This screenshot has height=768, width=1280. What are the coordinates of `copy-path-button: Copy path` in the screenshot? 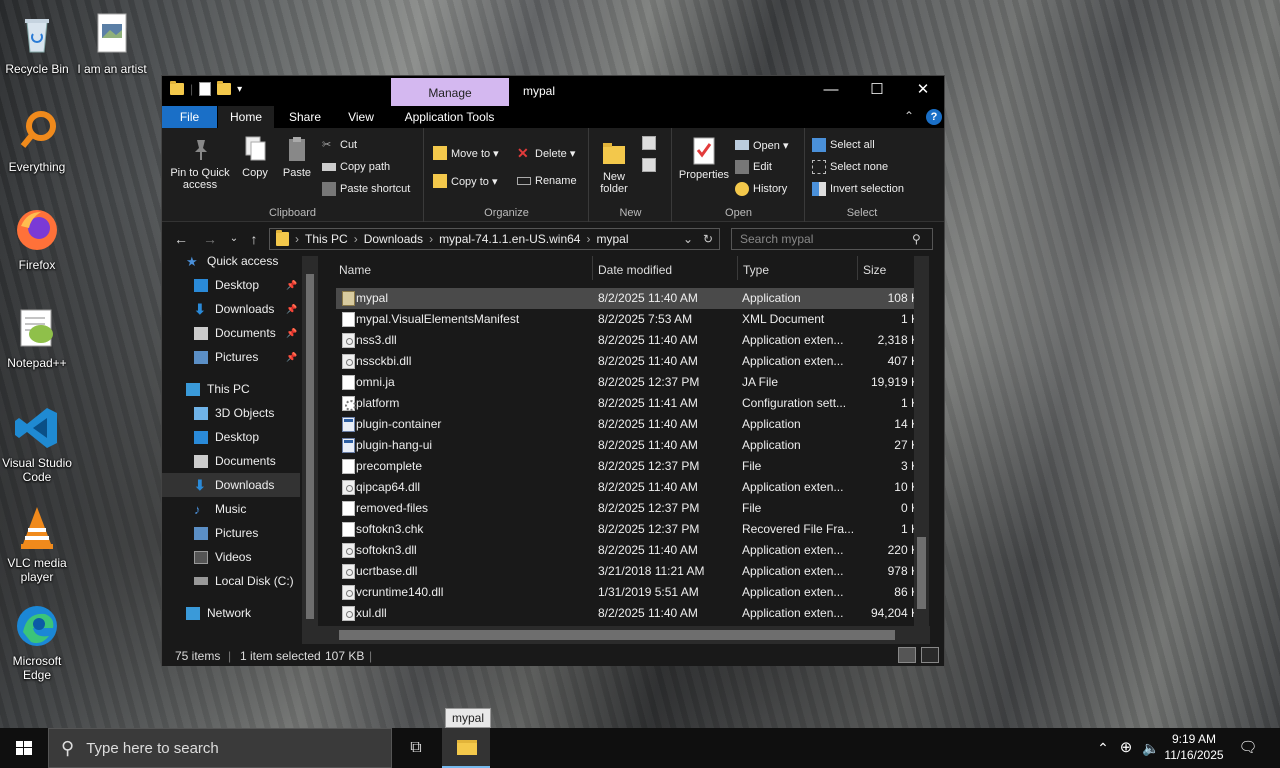 It's located at (356, 167).